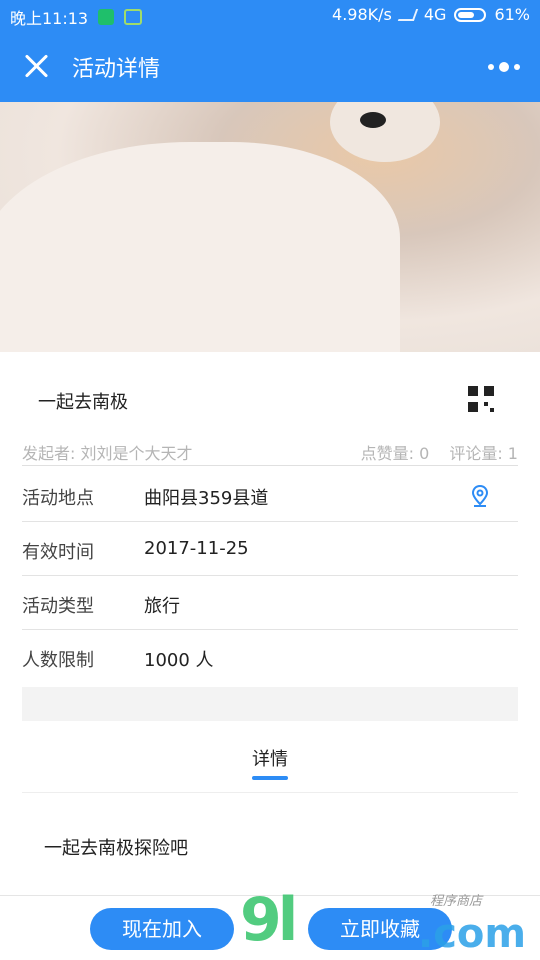 The height and width of the screenshot is (960, 540). I want to click on location-label: 活动地点, so click(58, 498).